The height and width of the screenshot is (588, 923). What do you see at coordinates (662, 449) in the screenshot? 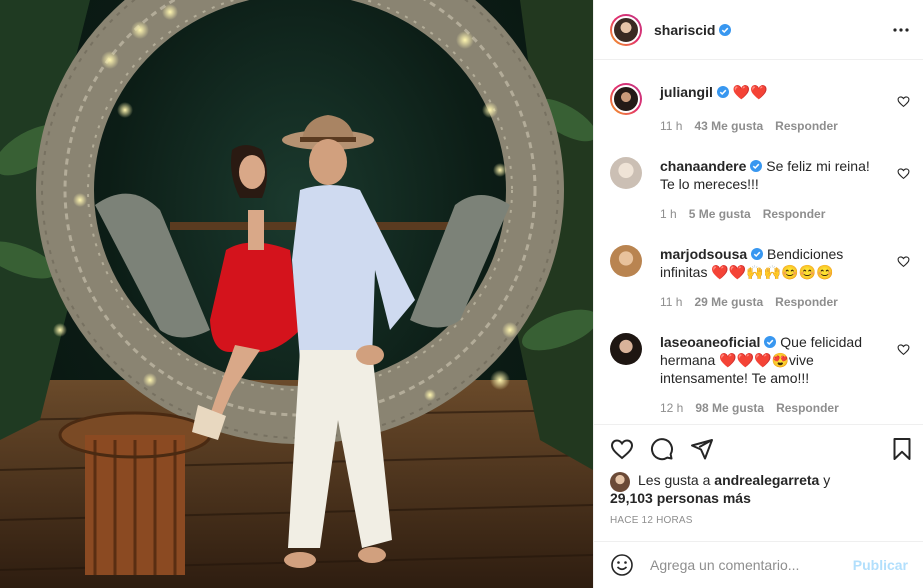
I see `comment-icon` at bounding box center [662, 449].